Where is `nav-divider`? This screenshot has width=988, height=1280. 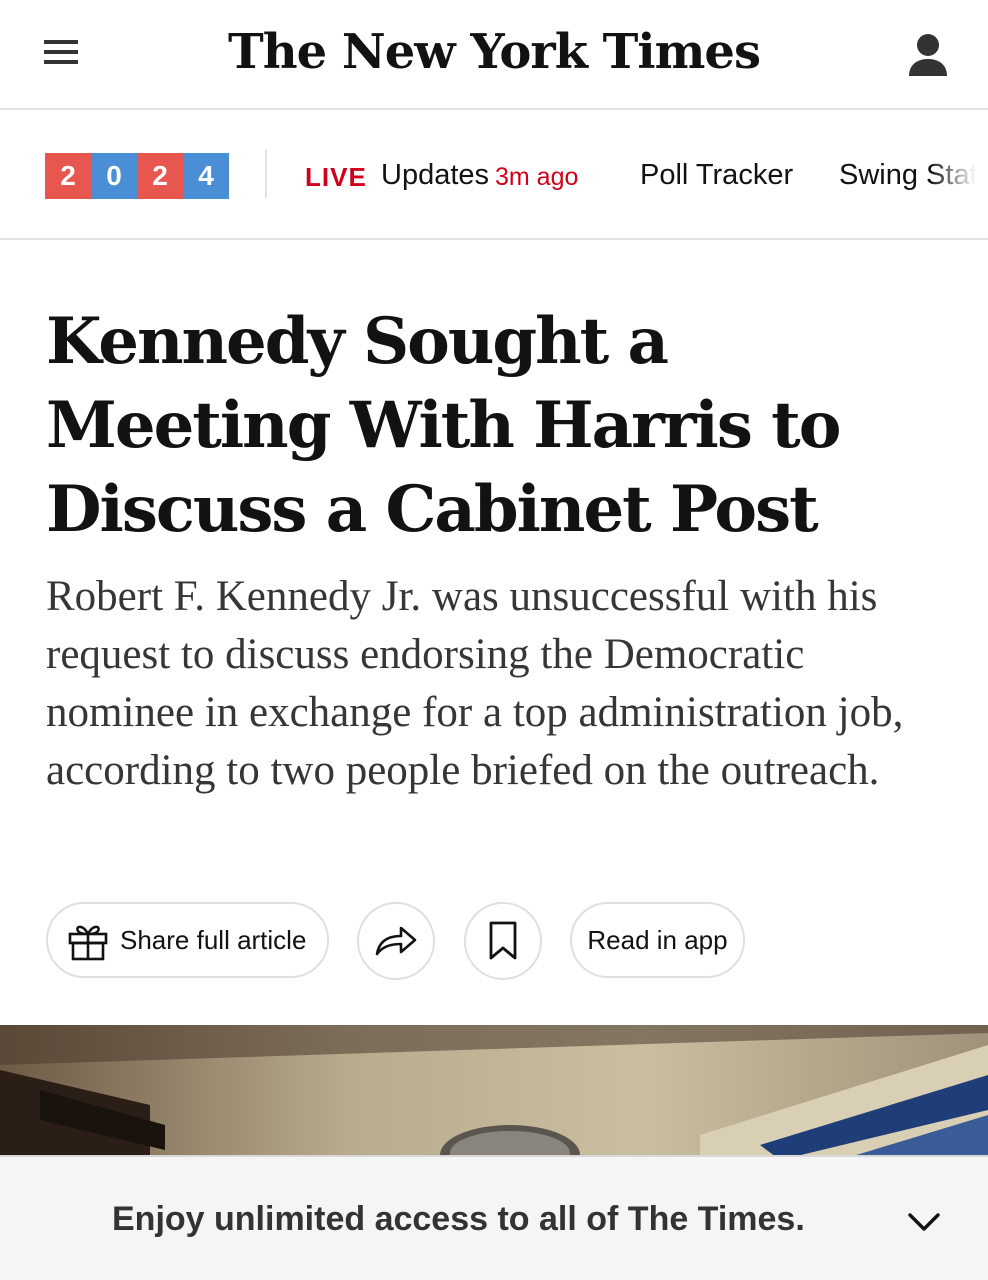
nav-divider is located at coordinates (266, 174).